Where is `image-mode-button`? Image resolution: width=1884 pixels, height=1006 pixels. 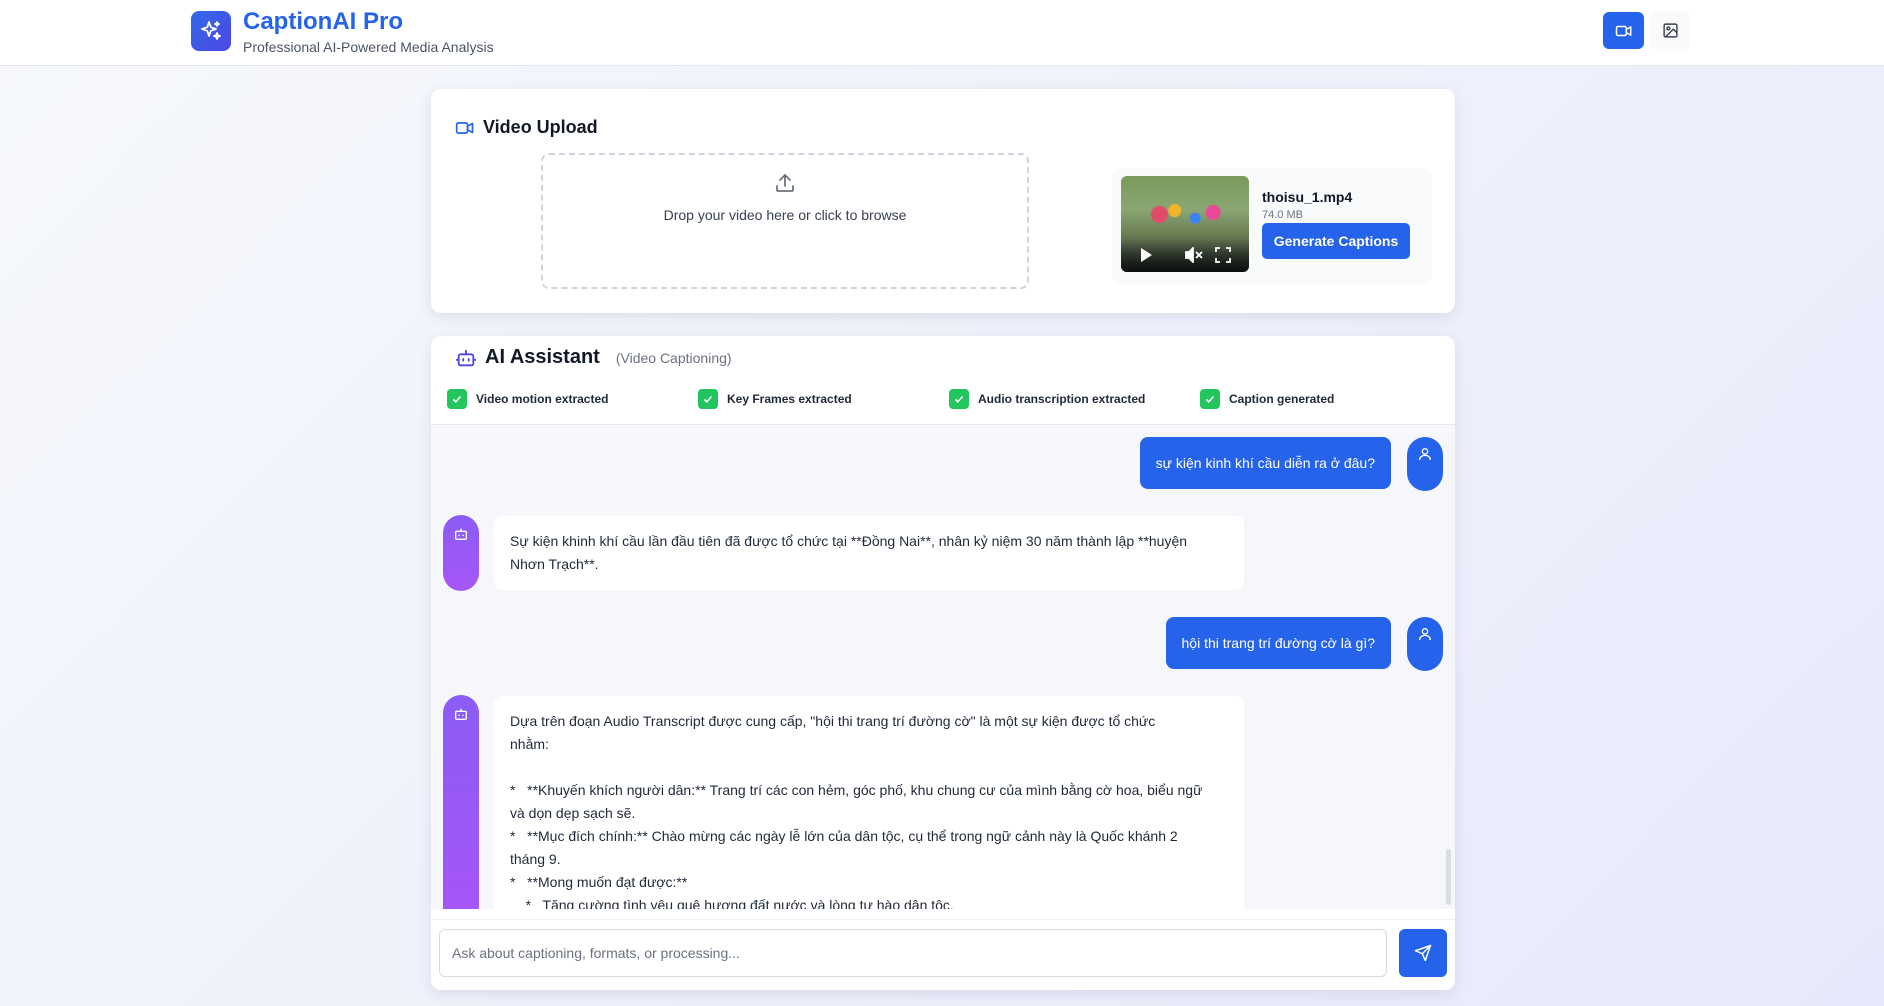
image-mode-button is located at coordinates (1670, 30).